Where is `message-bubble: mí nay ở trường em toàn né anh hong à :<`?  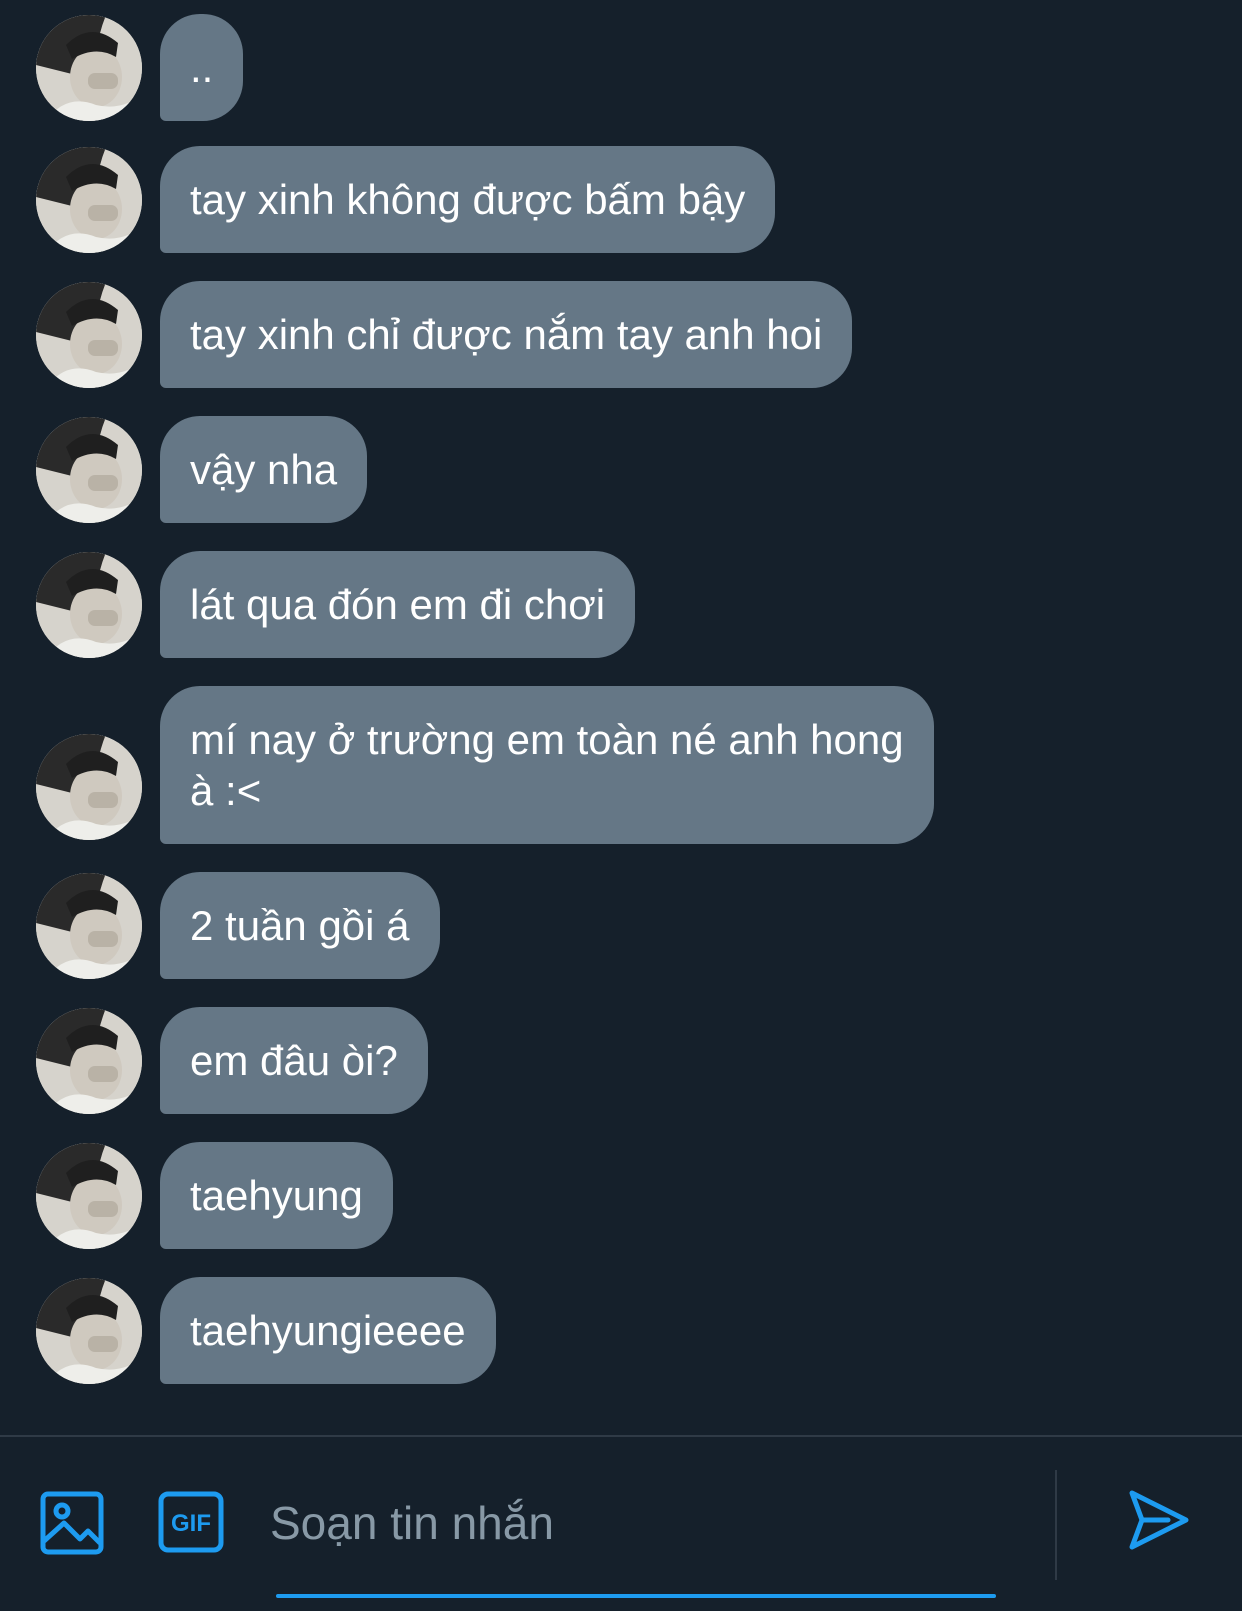 message-bubble: mí nay ở trường em toàn né anh hong à :< is located at coordinates (547, 765).